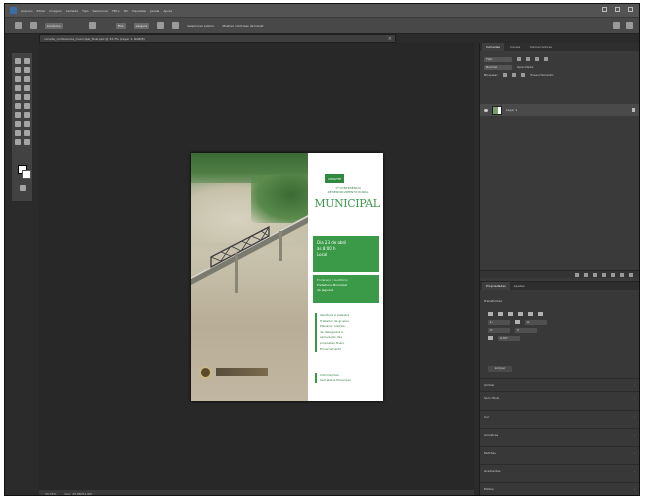  Describe the element at coordinates (511, 110) in the screenshot. I see `layer-name: Layer 1` at that location.